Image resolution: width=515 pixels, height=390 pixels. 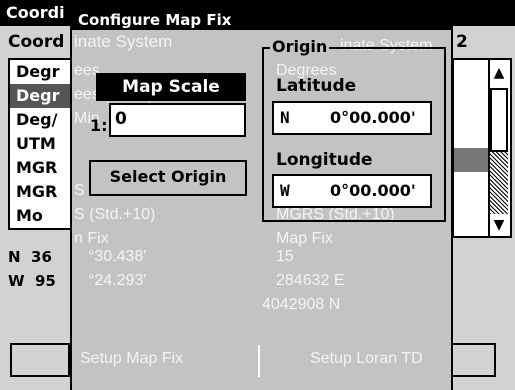 What do you see at coordinates (115, 214) in the screenshot?
I see `ghost-list-item: S (Std.+10)` at bounding box center [115, 214].